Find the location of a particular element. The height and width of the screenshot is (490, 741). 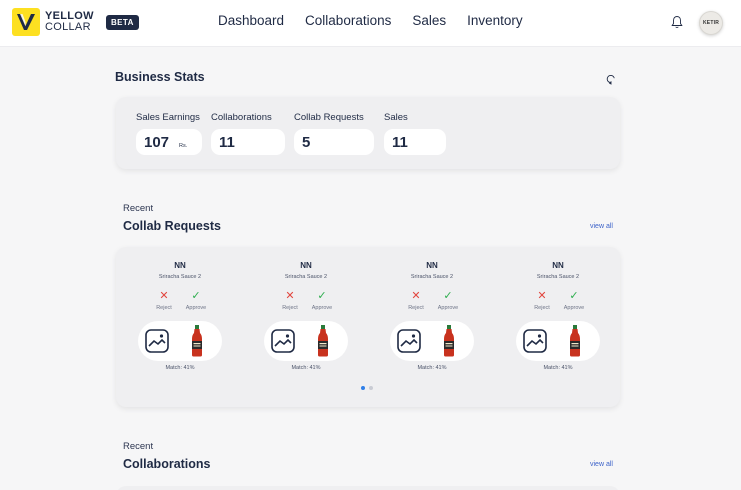

collaborations-card is located at coordinates (368, 488).